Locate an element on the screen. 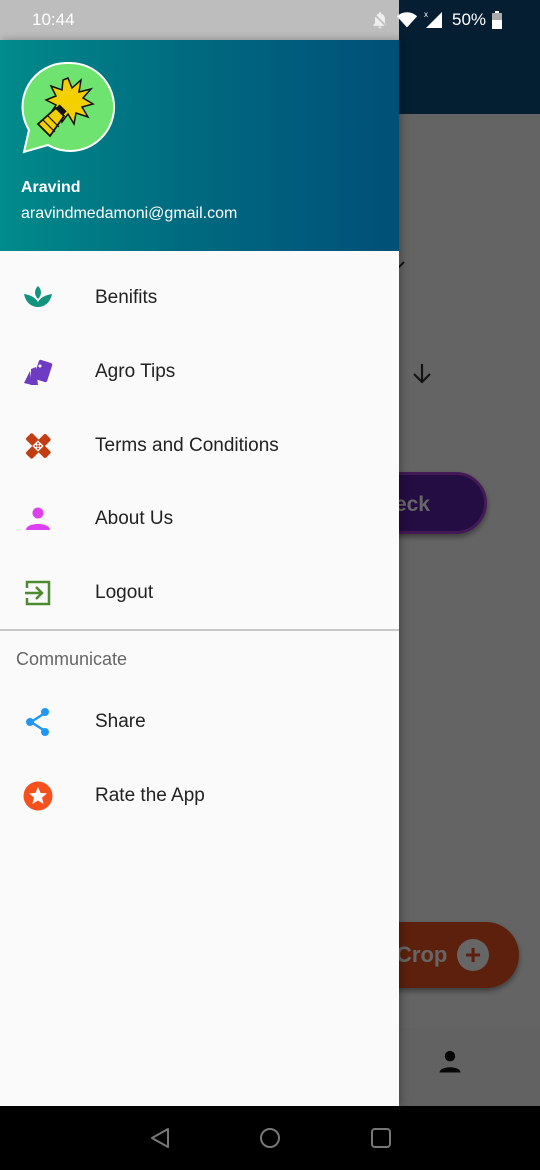 Image resolution: width=540 pixels, height=1170 pixels. drawer-item-label: Benifits is located at coordinates (126, 297).